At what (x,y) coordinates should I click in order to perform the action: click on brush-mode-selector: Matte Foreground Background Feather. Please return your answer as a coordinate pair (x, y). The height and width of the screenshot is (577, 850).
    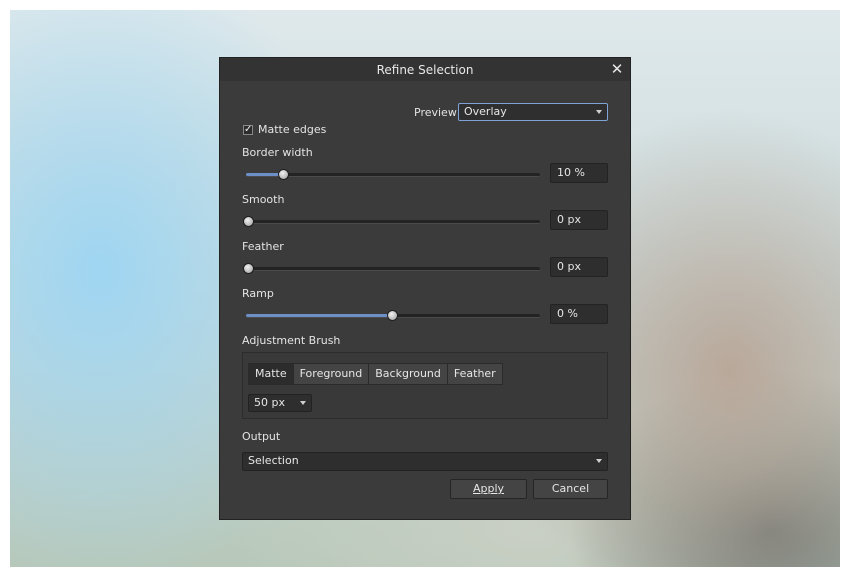
    Looking at the image, I should click on (375, 374).